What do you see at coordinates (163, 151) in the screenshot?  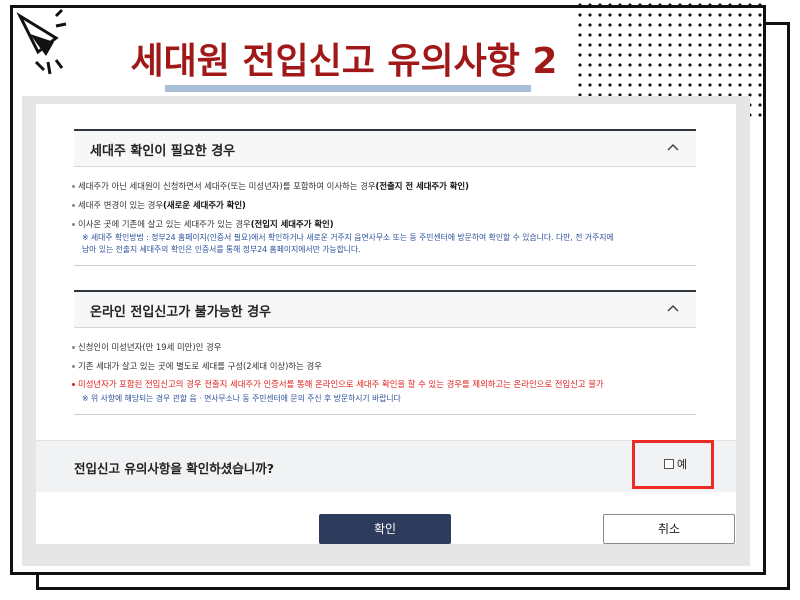 I see `section-title: 세대주 확인이 필요한 경우` at bounding box center [163, 151].